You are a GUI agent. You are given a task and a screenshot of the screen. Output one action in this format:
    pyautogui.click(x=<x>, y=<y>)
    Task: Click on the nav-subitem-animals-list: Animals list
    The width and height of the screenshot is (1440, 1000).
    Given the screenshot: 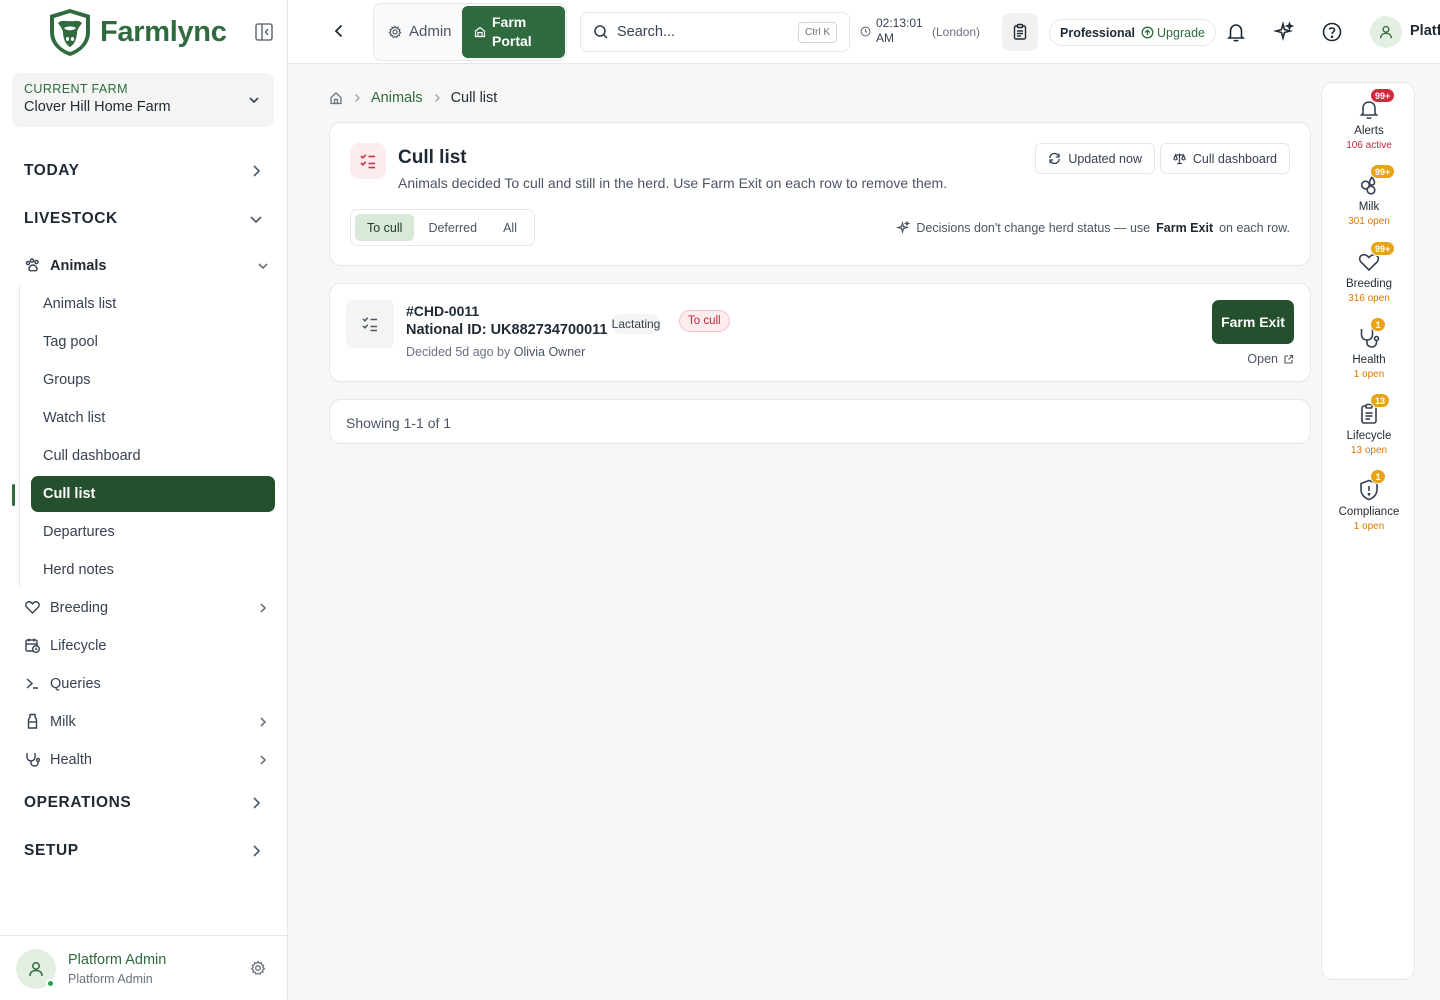 What is the action you would take?
    pyautogui.click(x=153, y=304)
    